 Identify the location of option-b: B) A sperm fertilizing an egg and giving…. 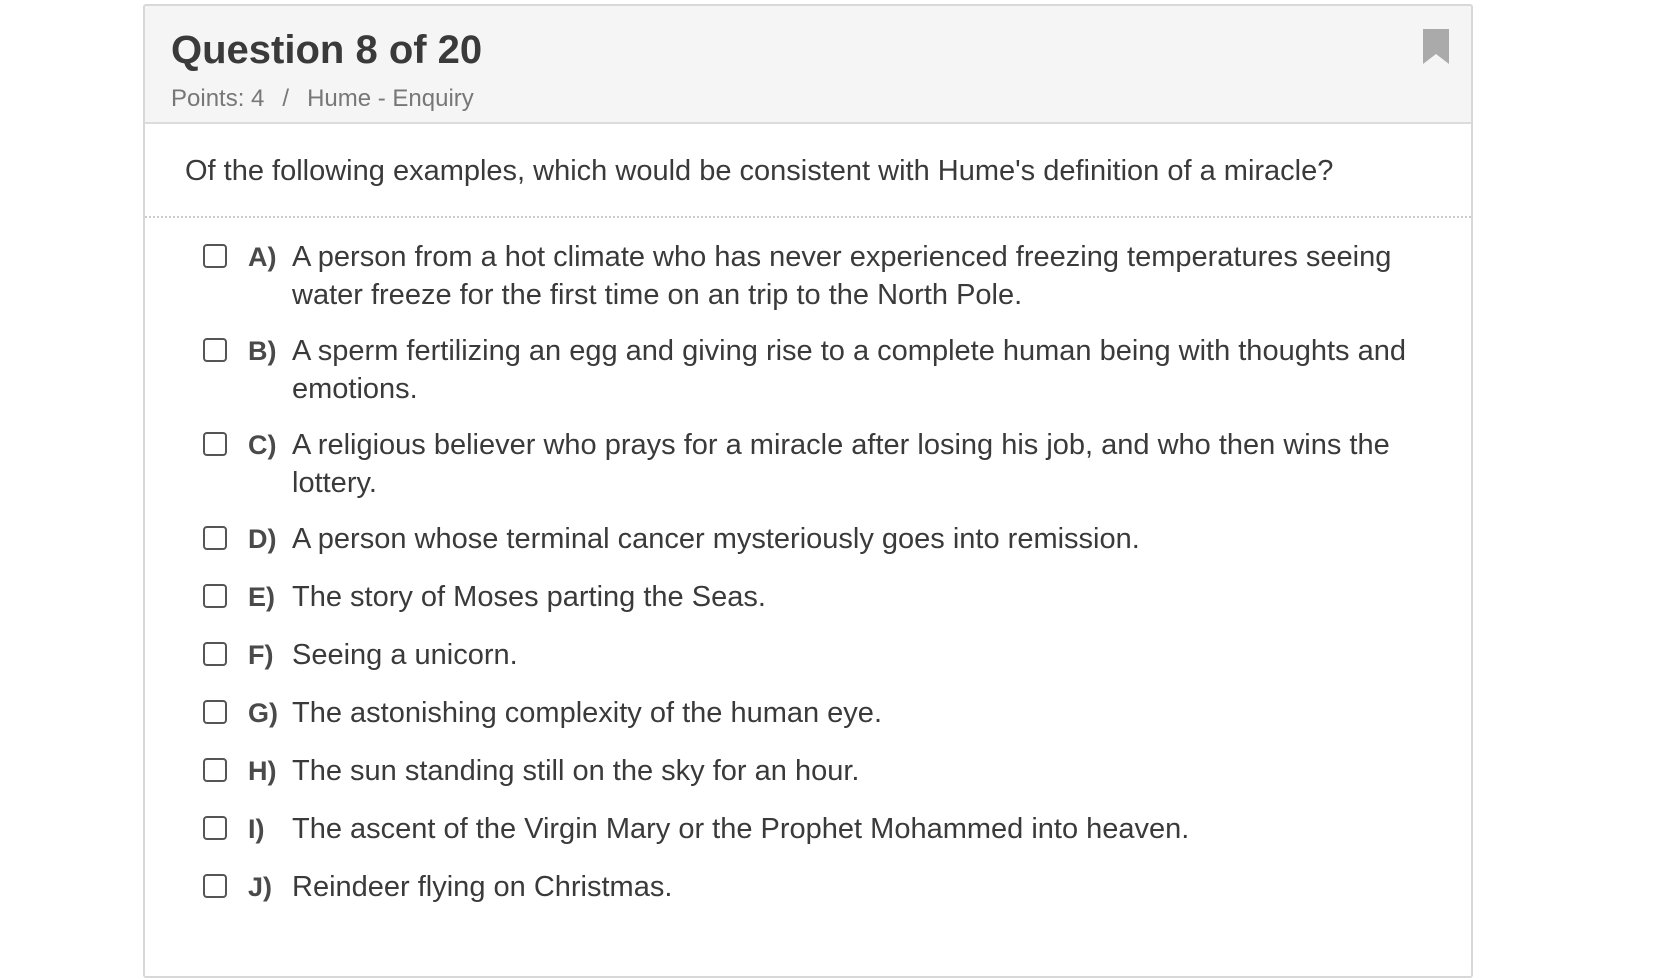
(807, 370).